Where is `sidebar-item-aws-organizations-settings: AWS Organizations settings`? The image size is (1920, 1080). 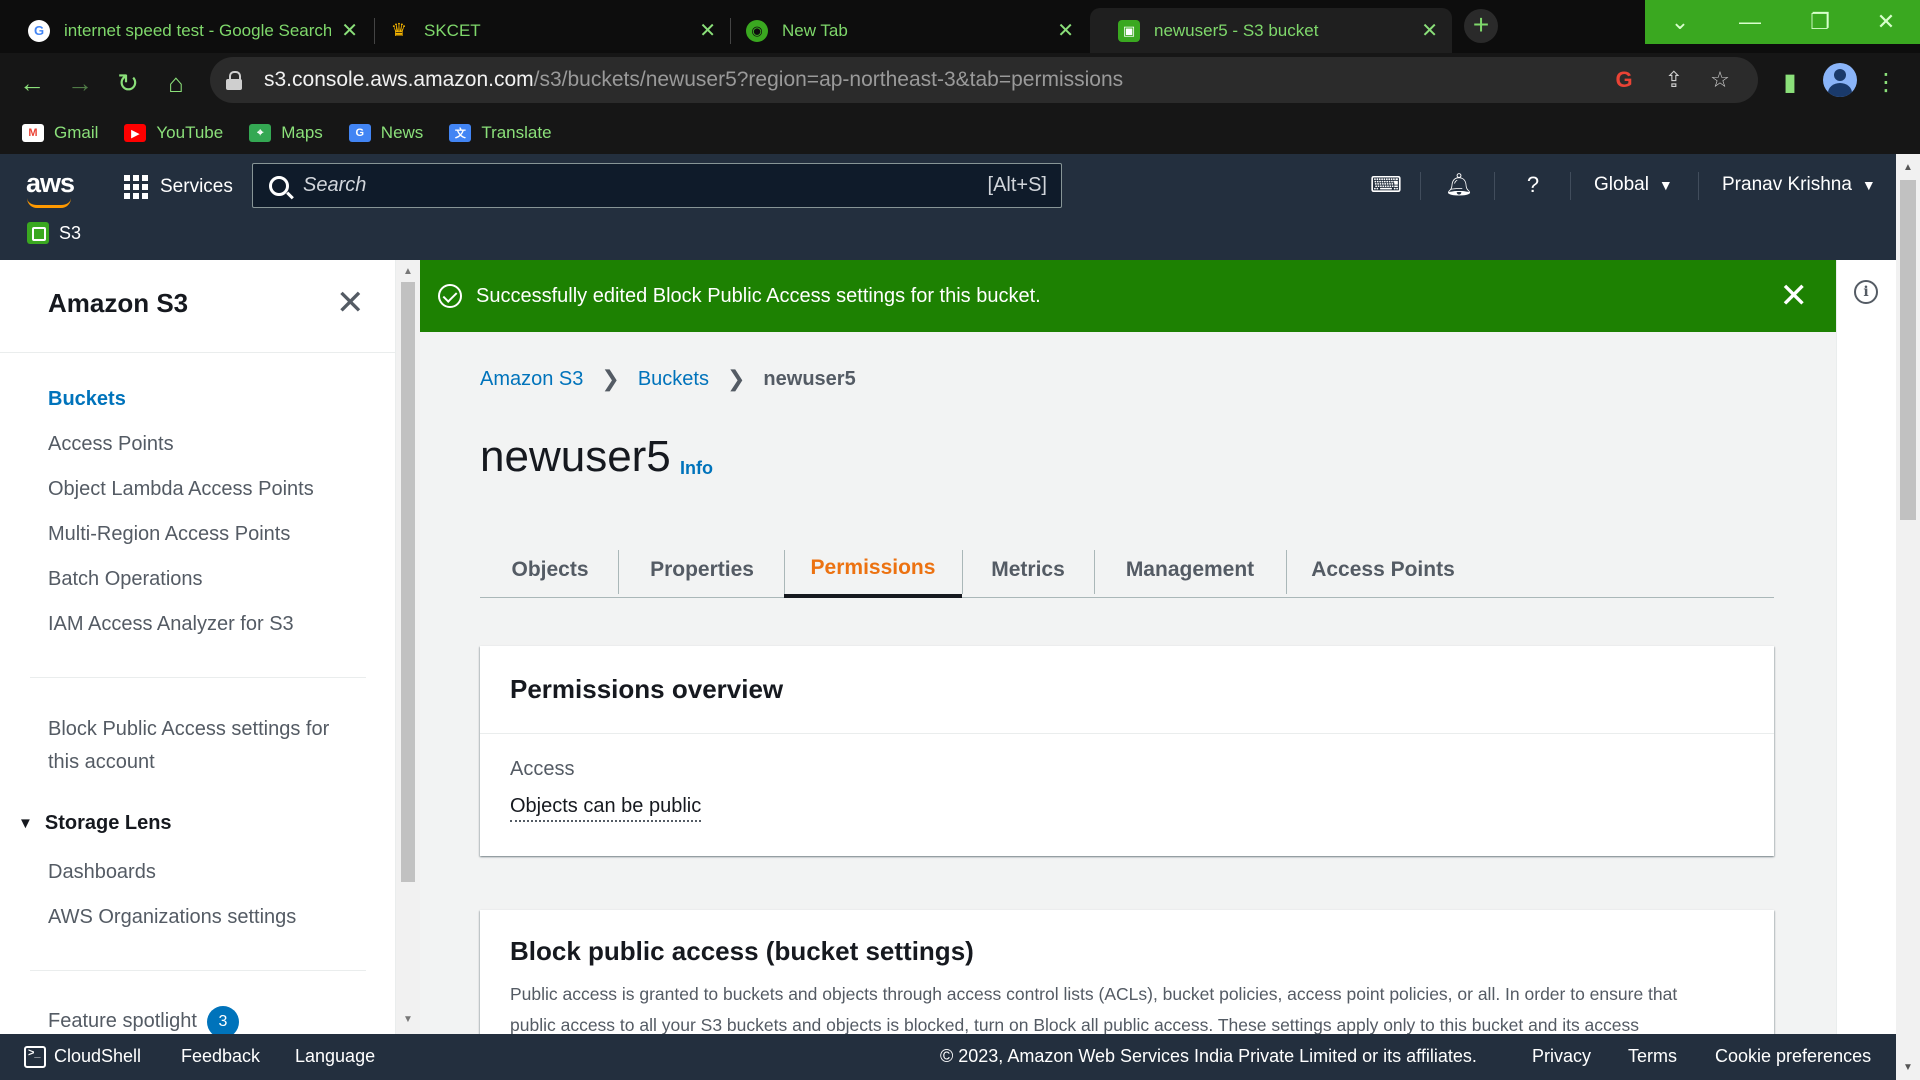 sidebar-item-aws-organizations-settings: AWS Organizations settings is located at coordinates (172, 917).